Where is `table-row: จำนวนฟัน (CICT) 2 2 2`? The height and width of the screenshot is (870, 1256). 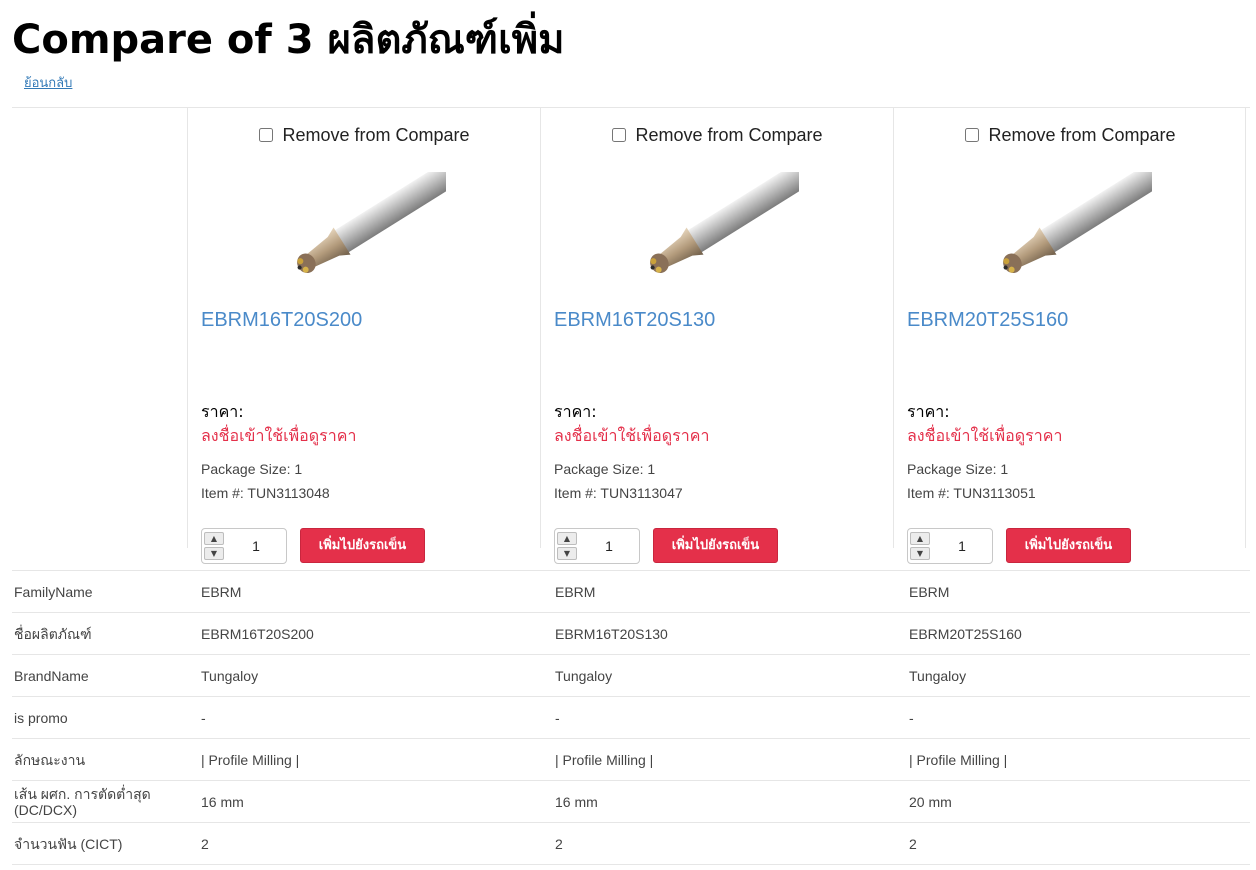 table-row: จำนวนฟัน (CICT) 2 2 2 is located at coordinates (631, 843).